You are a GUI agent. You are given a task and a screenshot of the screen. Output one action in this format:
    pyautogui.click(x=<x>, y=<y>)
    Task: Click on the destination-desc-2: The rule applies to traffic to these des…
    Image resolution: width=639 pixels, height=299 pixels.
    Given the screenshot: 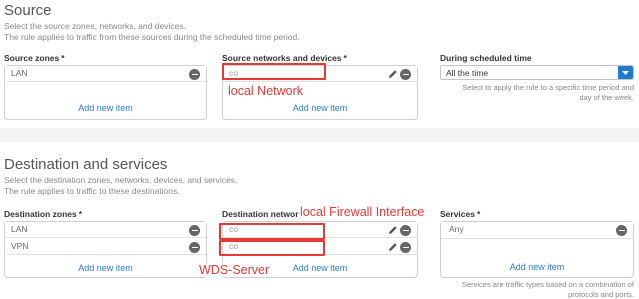 What is the action you would take?
    pyautogui.click(x=92, y=191)
    